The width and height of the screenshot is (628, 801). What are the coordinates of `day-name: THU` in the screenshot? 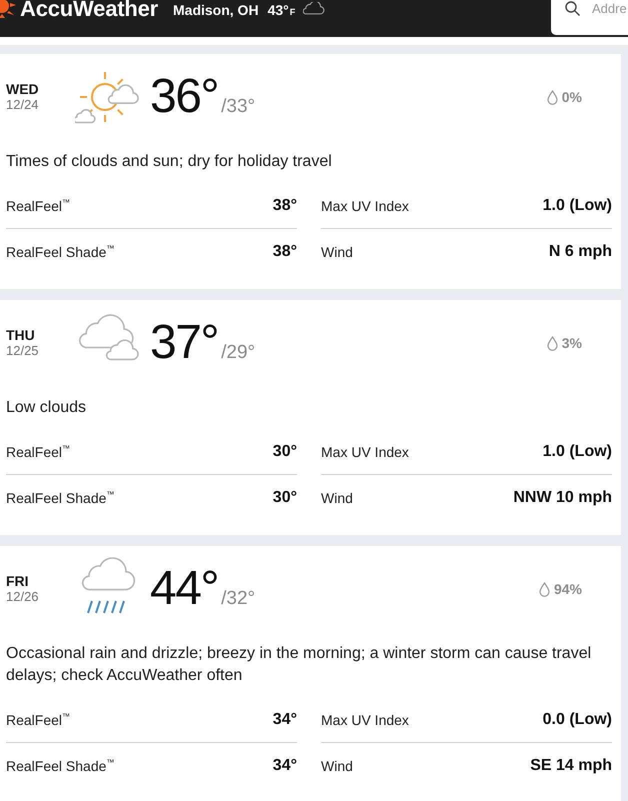 It's located at (20, 335).